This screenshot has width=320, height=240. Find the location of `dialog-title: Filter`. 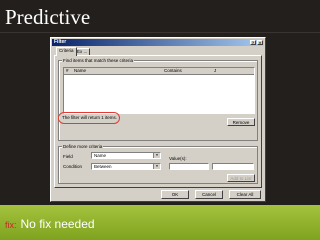

dialog-title: Filter is located at coordinates (60, 42).